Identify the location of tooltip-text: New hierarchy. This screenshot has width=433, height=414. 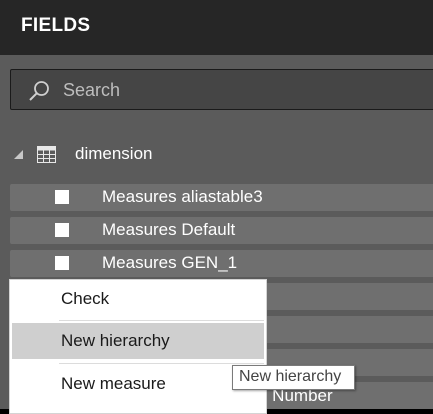
(290, 376).